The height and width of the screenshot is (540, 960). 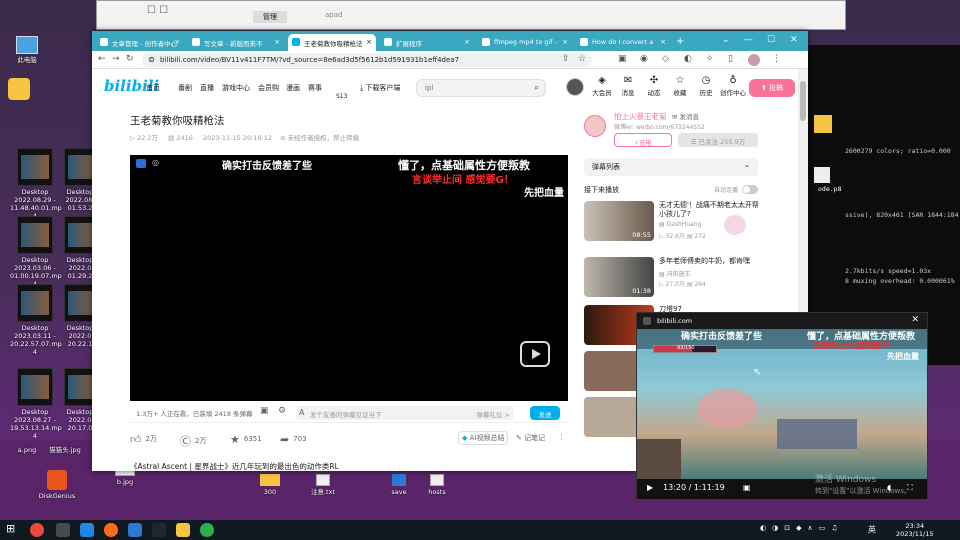 I want to click on extension-icon: ◇, so click(x=665, y=59).